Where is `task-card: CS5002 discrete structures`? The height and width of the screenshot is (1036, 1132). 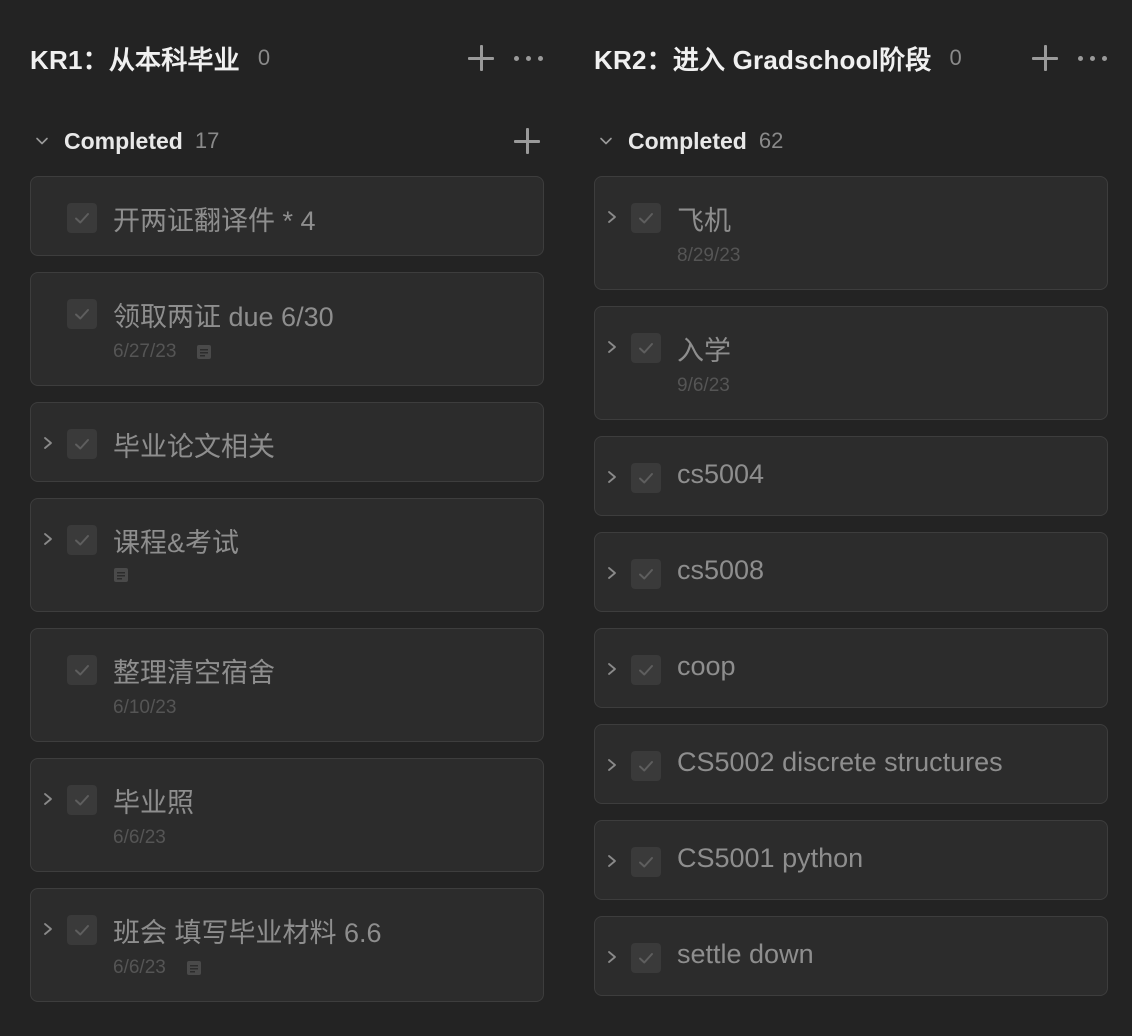
task-card: CS5002 discrete structures is located at coordinates (851, 764).